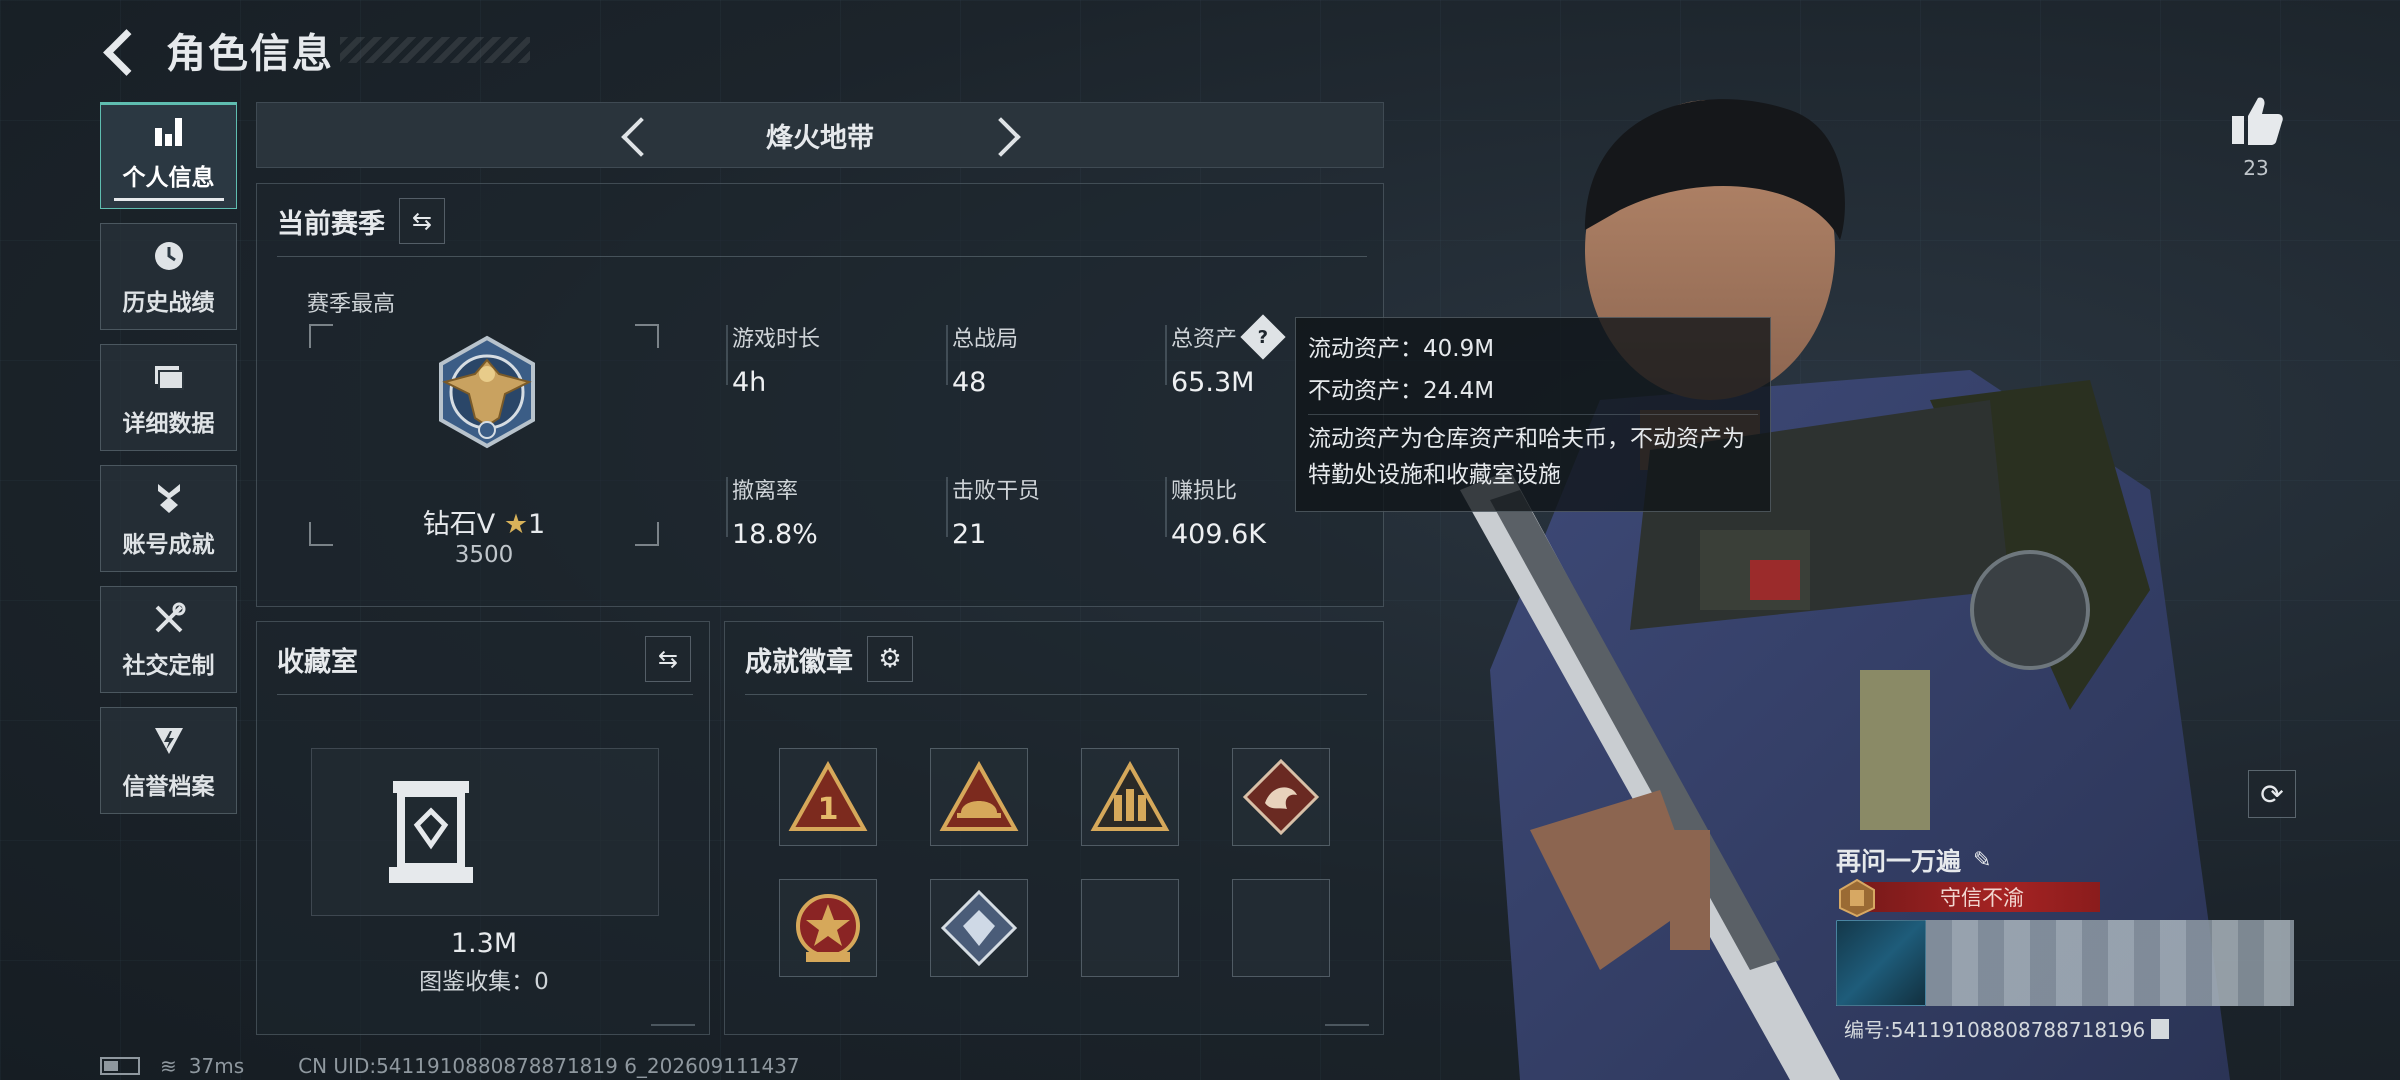 Image resolution: width=2400 pixels, height=1080 pixels. Describe the element at coordinates (168, 276) in the screenshot. I see `nav-item-history: 历史战绩` at that location.